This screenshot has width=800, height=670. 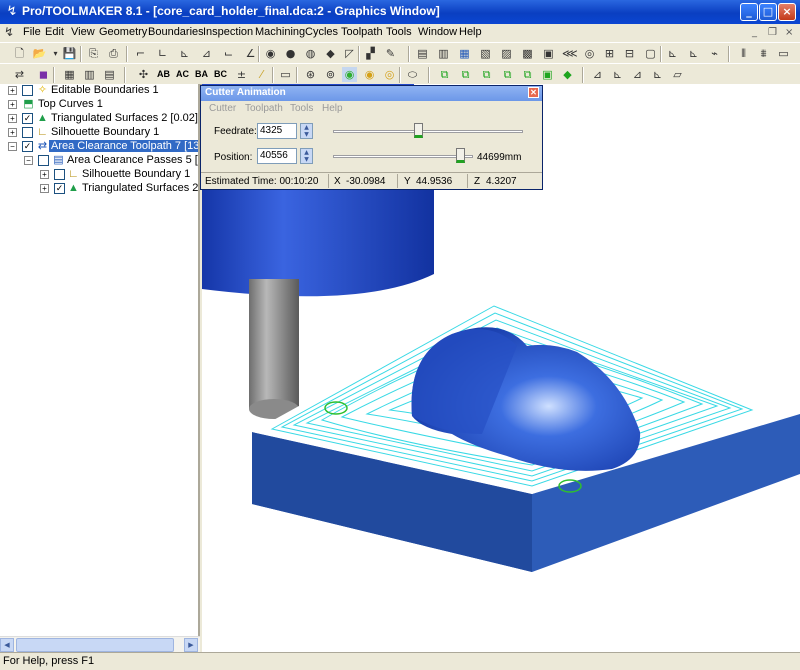 What do you see at coordinates (19, 53) in the screenshot?
I see `new-file-icon: 🗋` at bounding box center [19, 53].